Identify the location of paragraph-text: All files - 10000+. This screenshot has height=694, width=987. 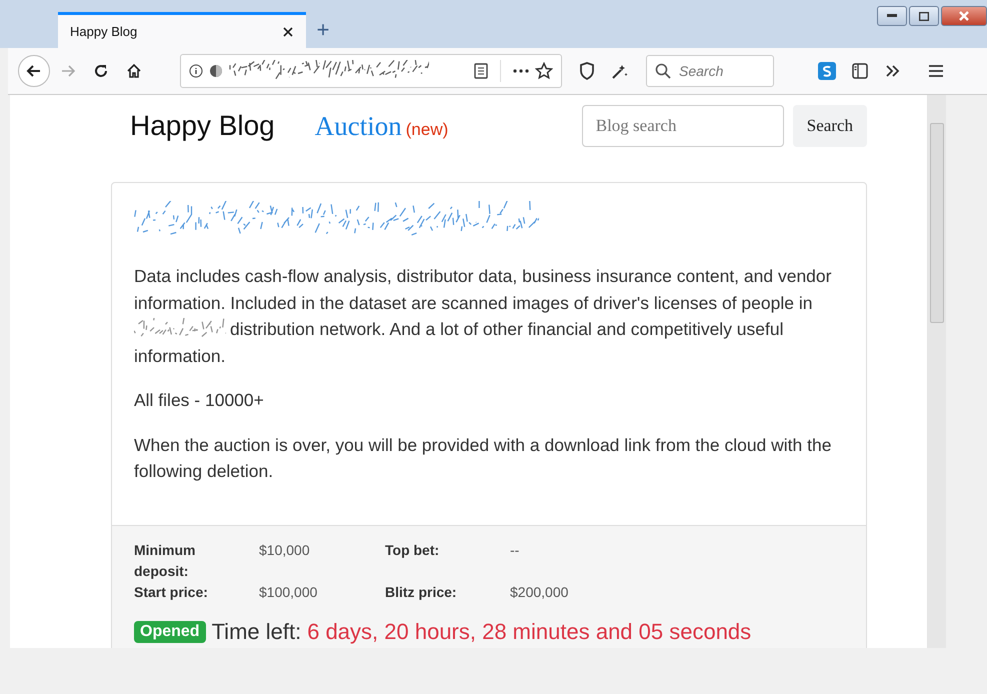
(199, 400).